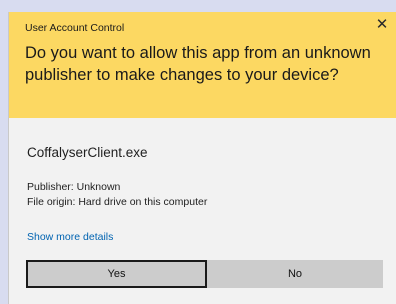 The image size is (396, 304). I want to click on show-more-details-link: Show more details, so click(70, 237).